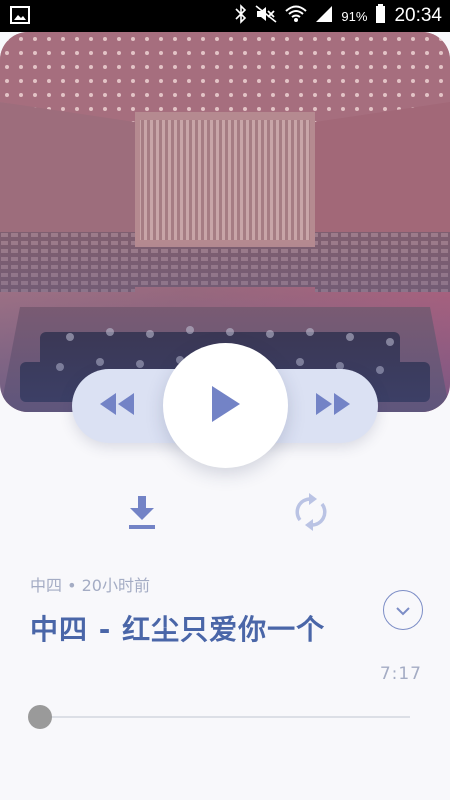 The width and height of the screenshot is (450, 800). What do you see at coordinates (380, 16) in the screenshot?
I see `battery-icon` at bounding box center [380, 16].